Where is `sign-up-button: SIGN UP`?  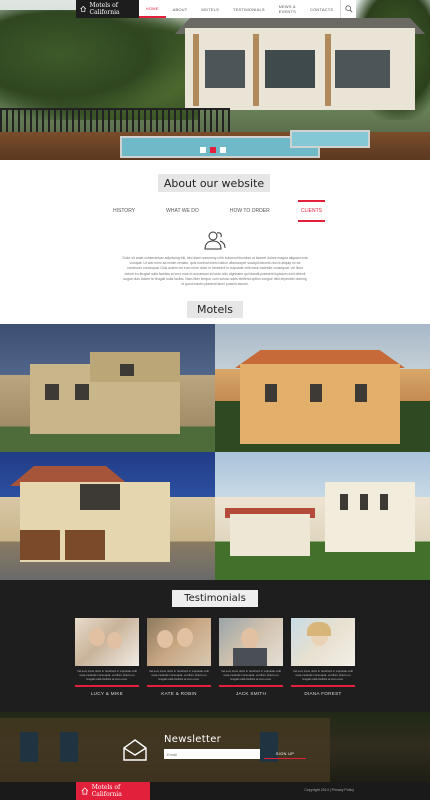
sign-up-button: SIGN UP is located at coordinates (285, 754).